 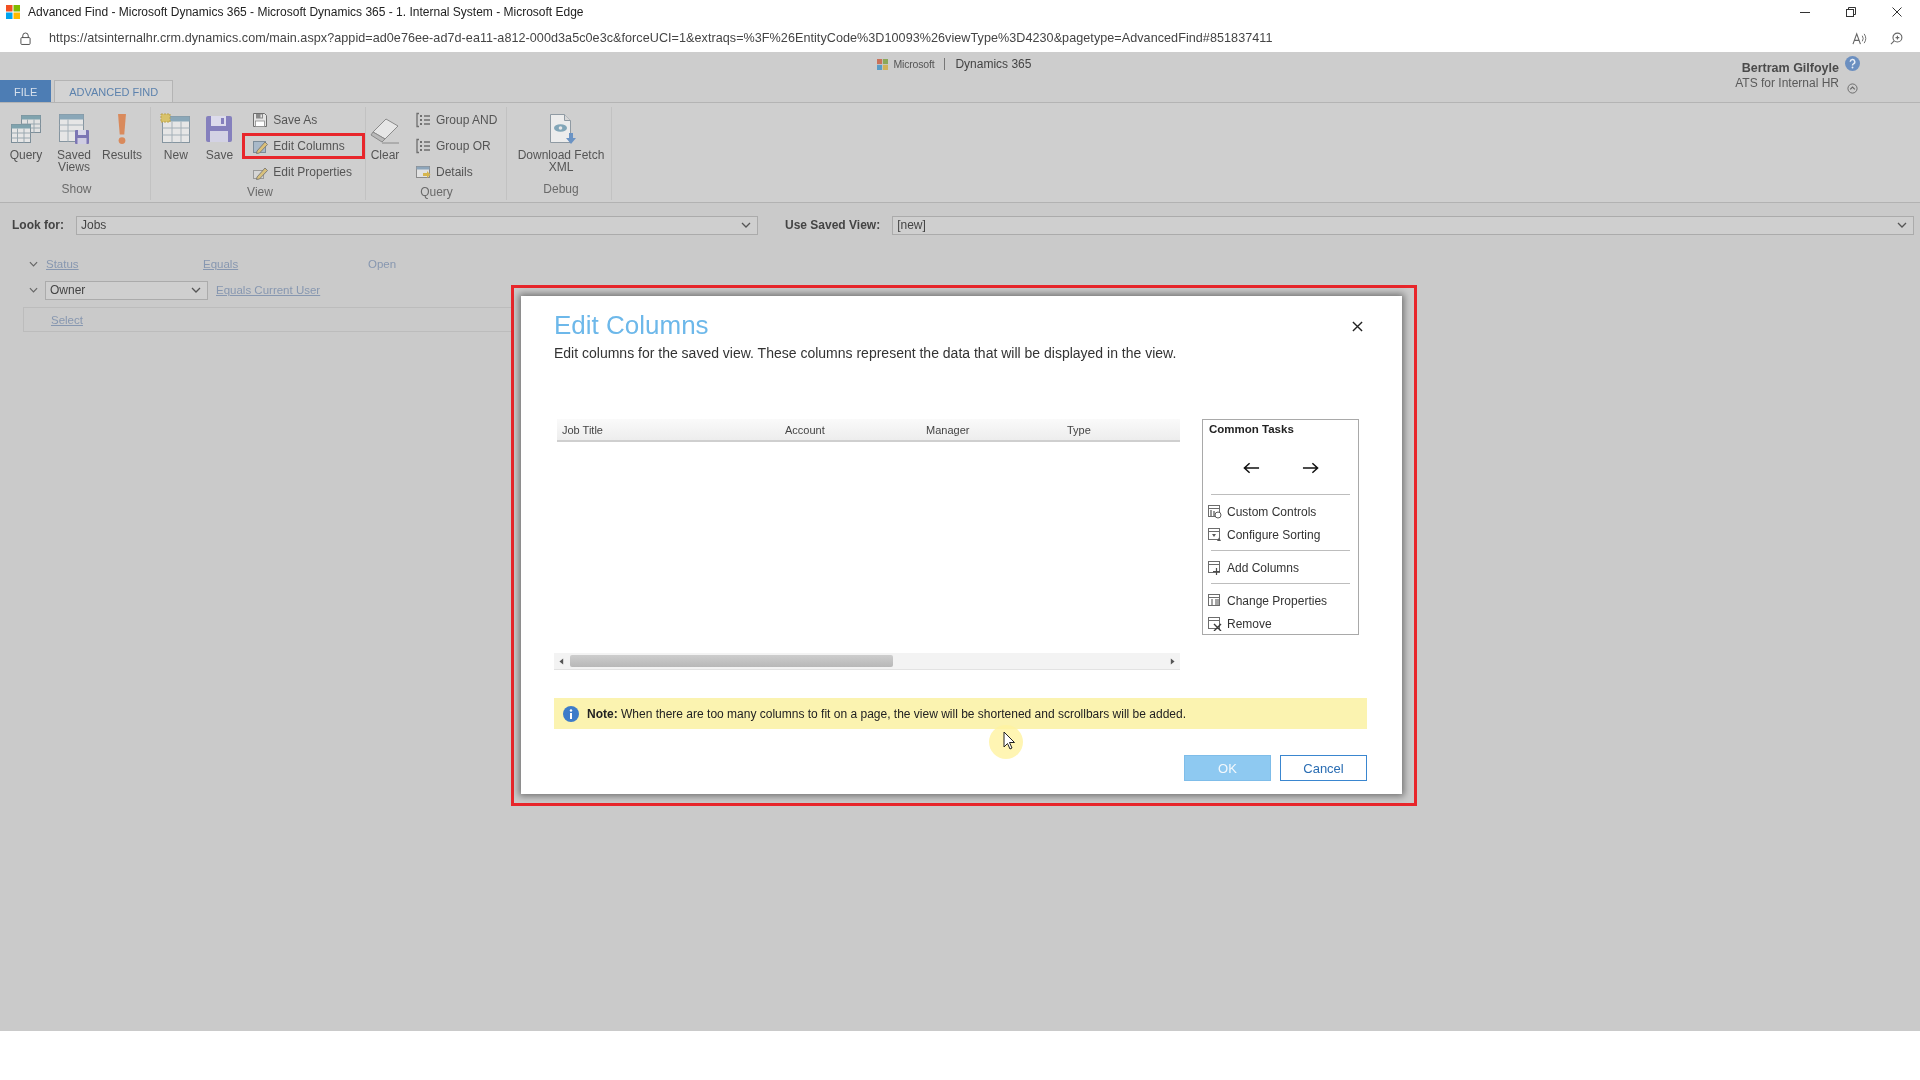 I want to click on ribbon-group-label: View, so click(x=260, y=192).